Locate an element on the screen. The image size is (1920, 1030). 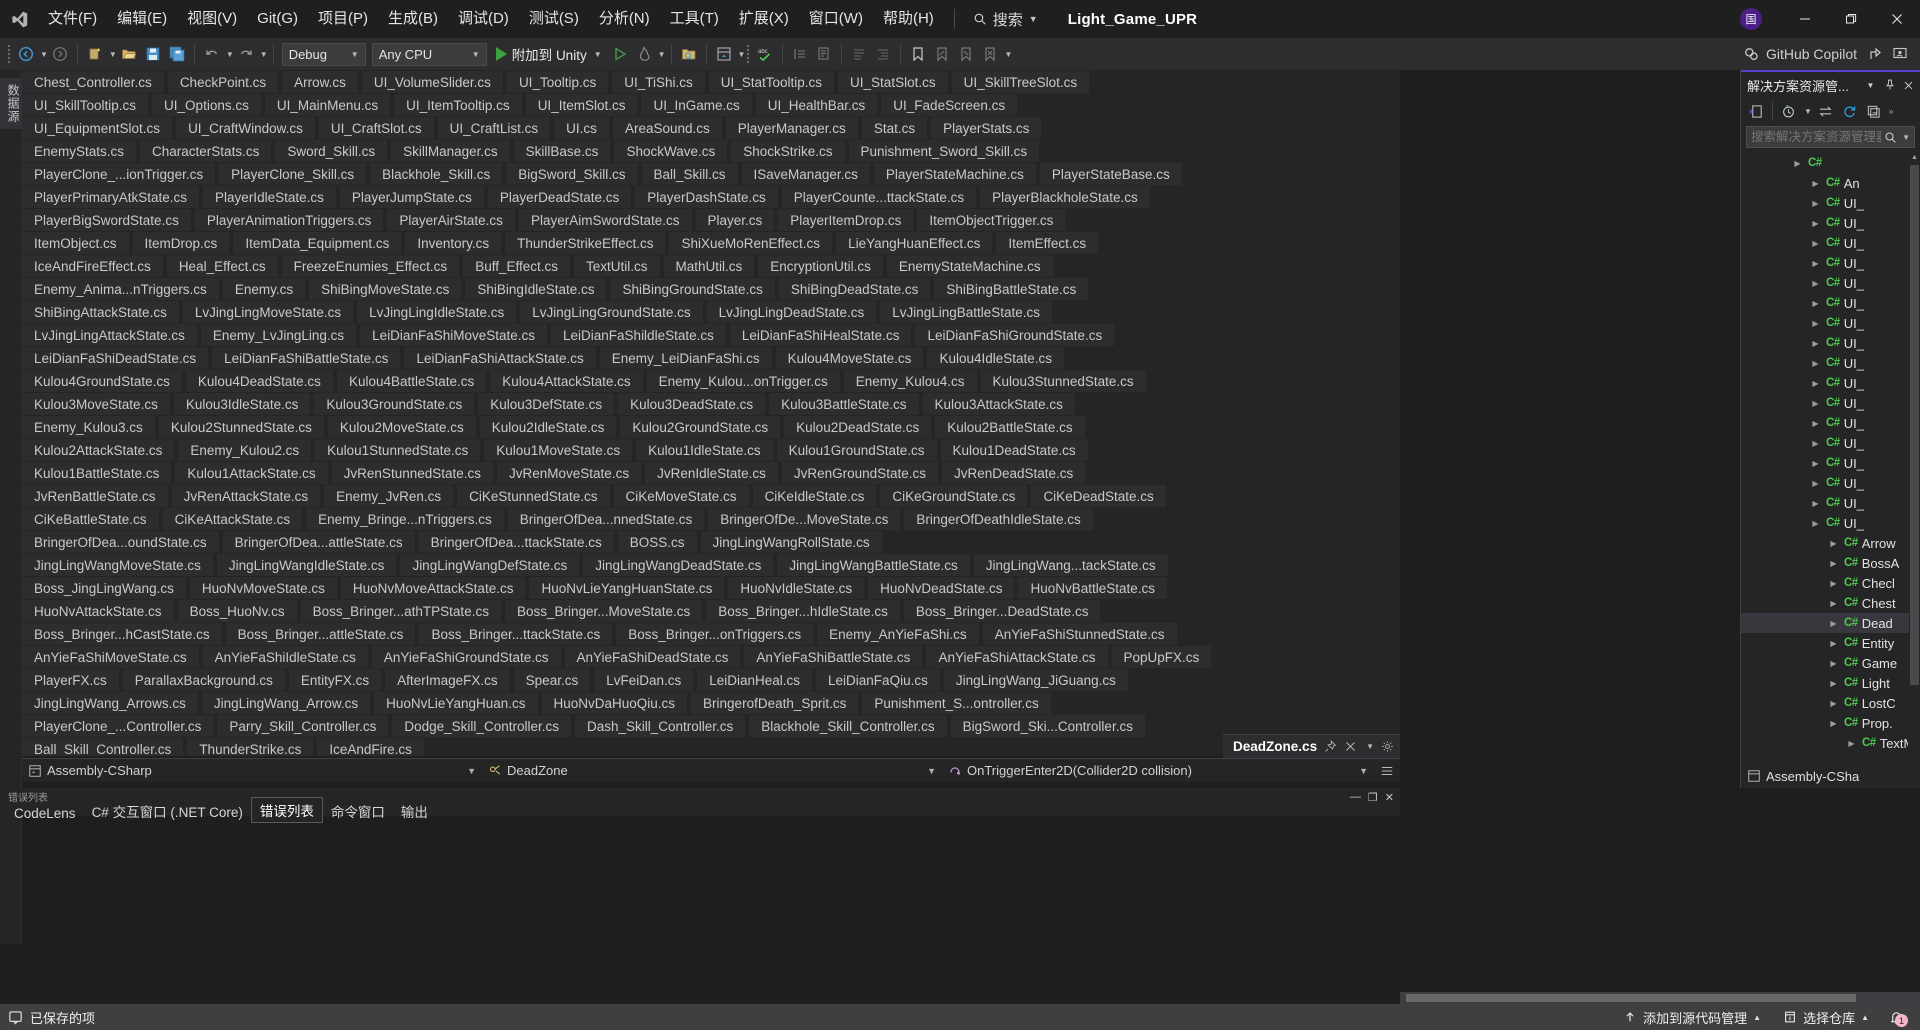
horizontal-scrollbar is located at coordinates (1660, 998).